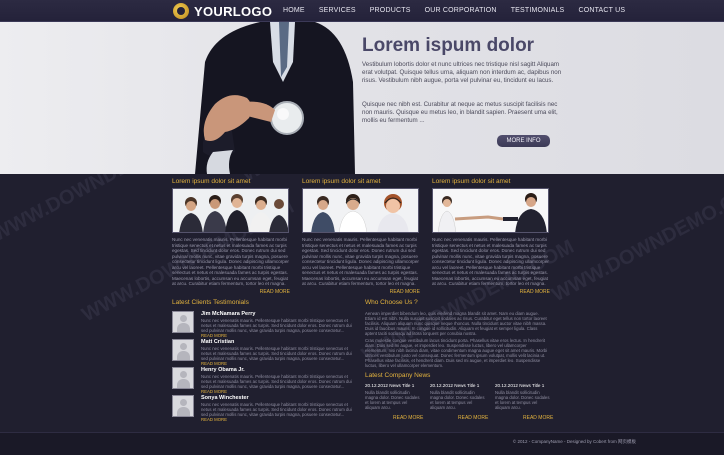  Describe the element at coordinates (523, 141) in the screenshot. I see `more-info-button: MORE INFO` at that location.